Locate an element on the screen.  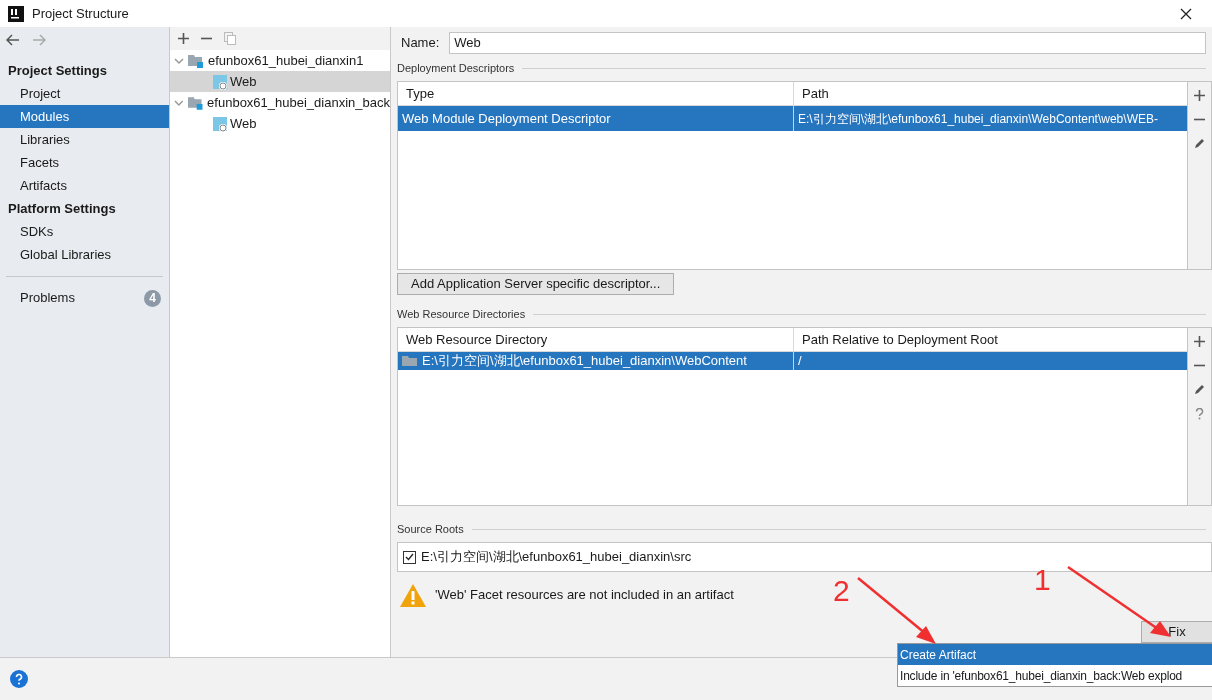
close-icon is located at coordinates (1186, 13).